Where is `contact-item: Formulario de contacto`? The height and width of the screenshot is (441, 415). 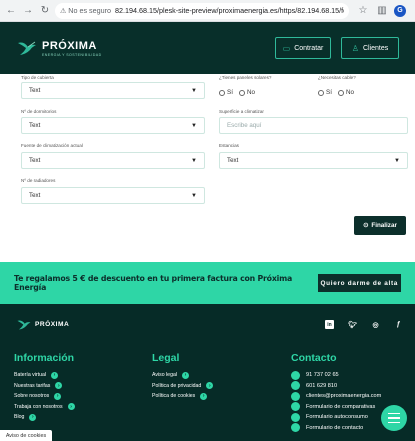
contact-item: Formulario de contacto is located at coordinates (336, 428).